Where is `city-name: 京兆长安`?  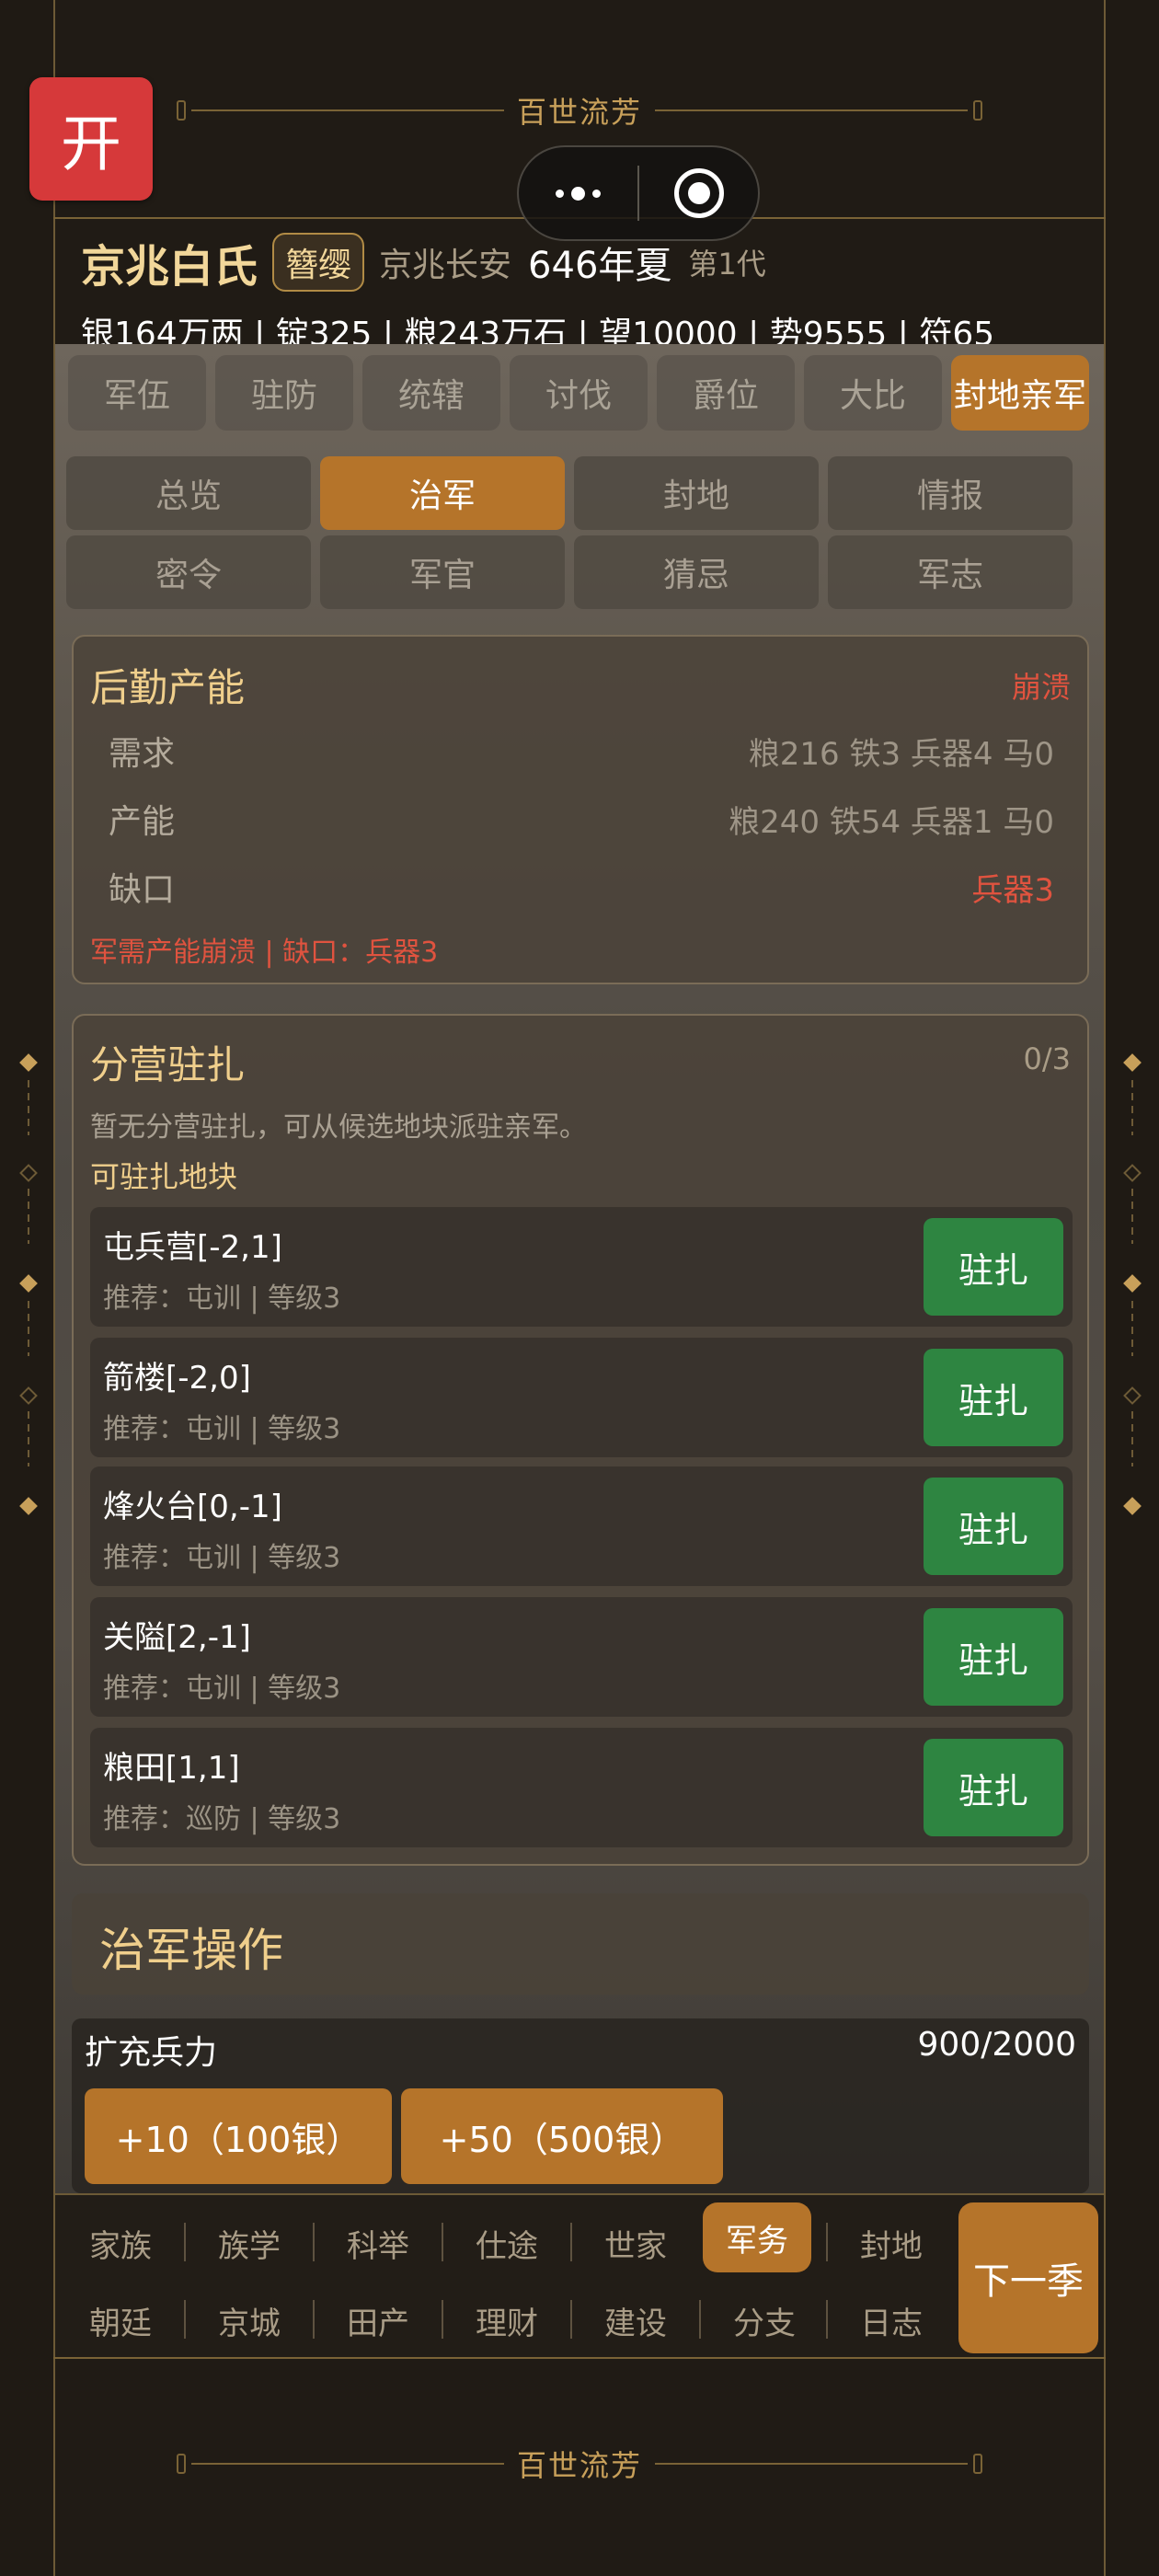 city-name: 京兆长安 is located at coordinates (445, 265).